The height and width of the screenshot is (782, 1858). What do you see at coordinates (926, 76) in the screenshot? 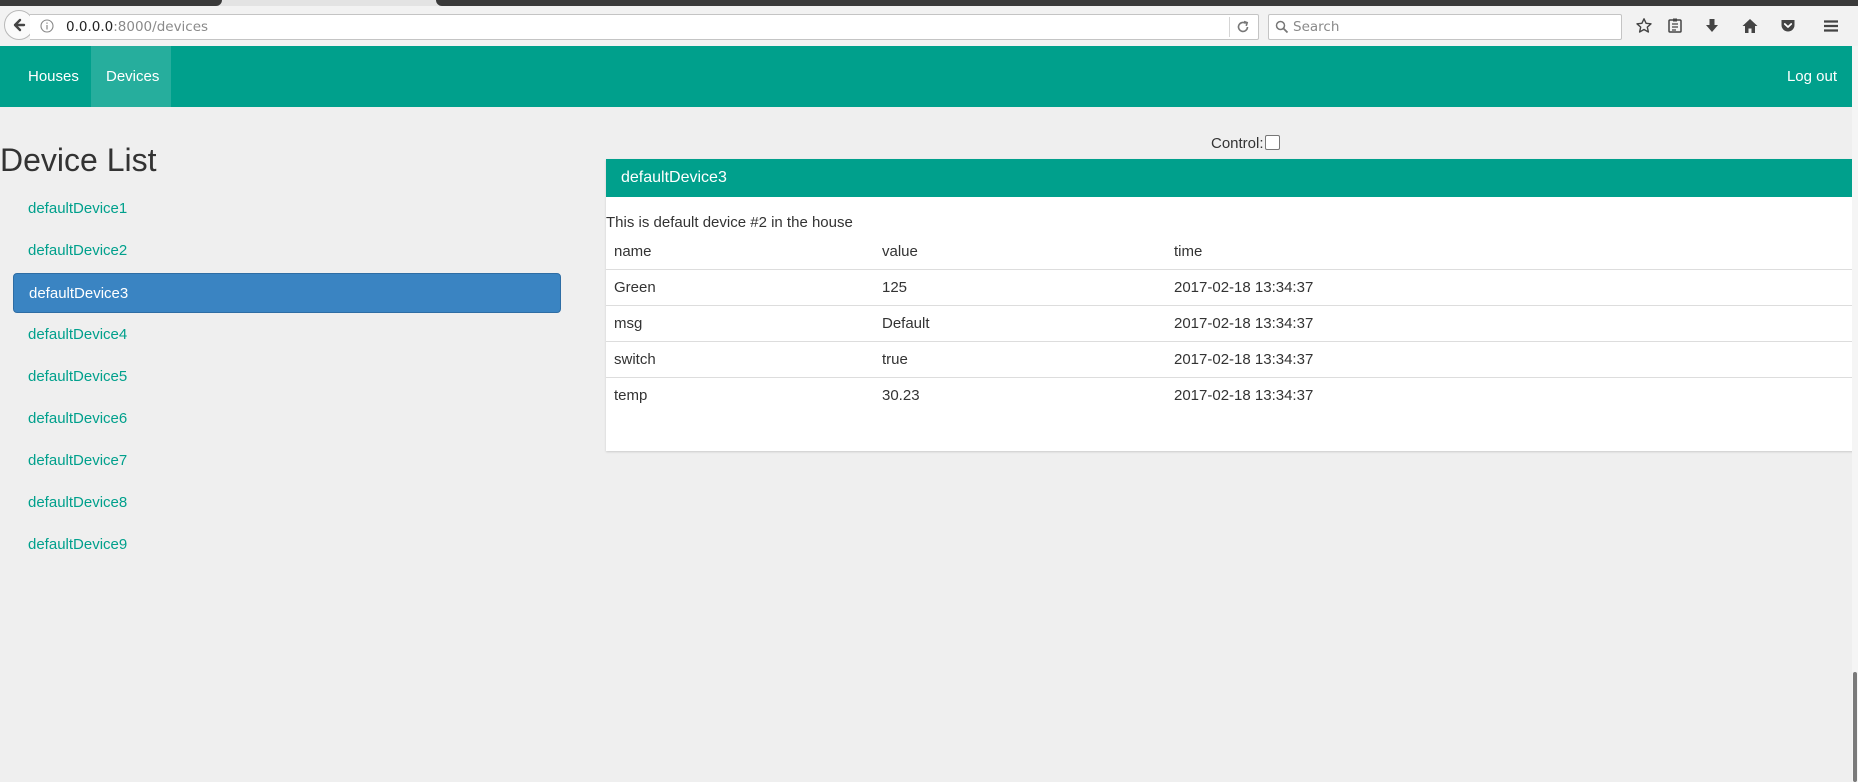
I see `app-navbar: Houses Devices Log out` at bounding box center [926, 76].